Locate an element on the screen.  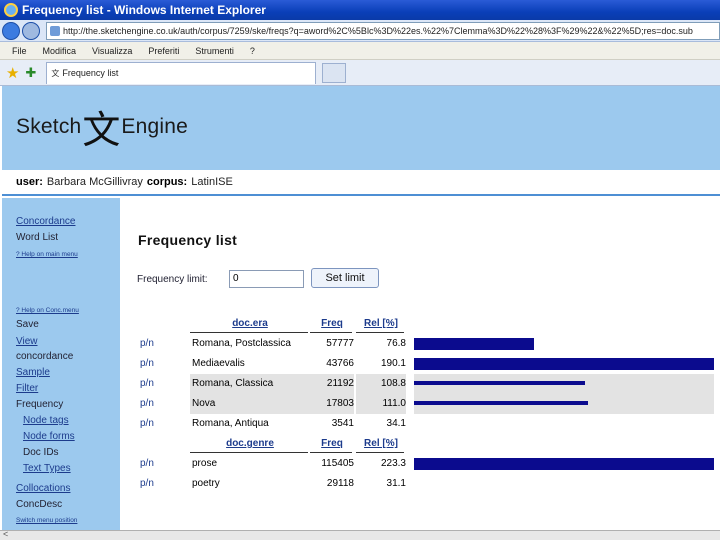
sidebar-view-concordance: concordance is located at coordinates (44, 356).